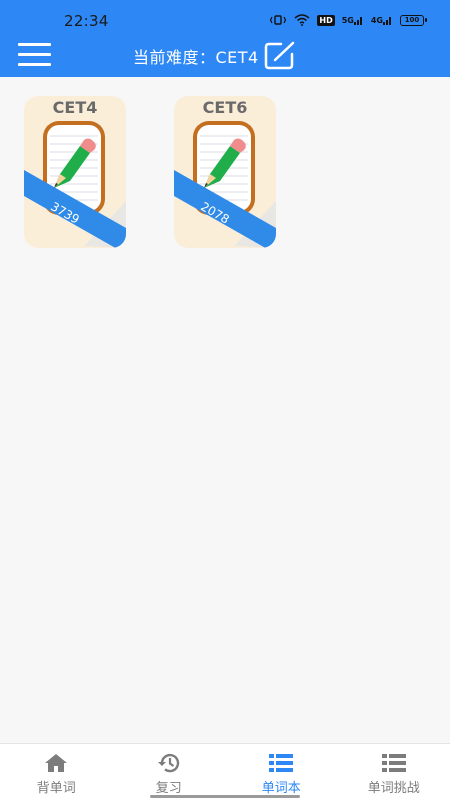 This screenshot has width=450, height=800. I want to click on nav-tab-memorize: 背单词, so click(56, 772).